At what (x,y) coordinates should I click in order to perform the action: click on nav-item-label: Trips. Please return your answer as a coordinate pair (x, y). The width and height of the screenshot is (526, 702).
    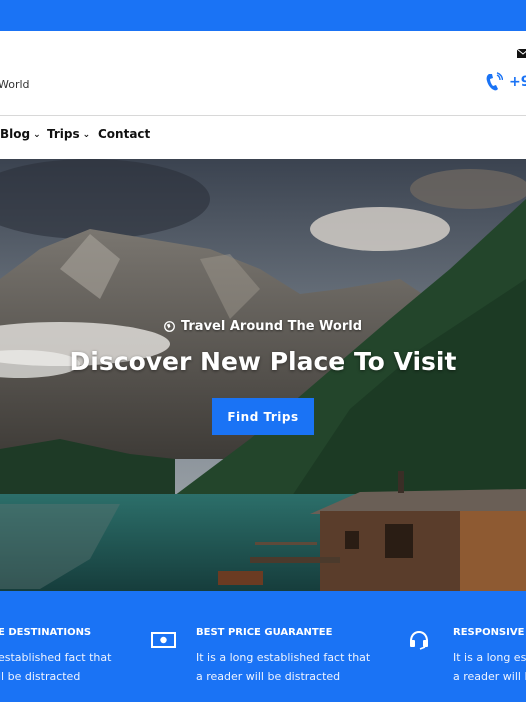
    Looking at the image, I should click on (63, 134).